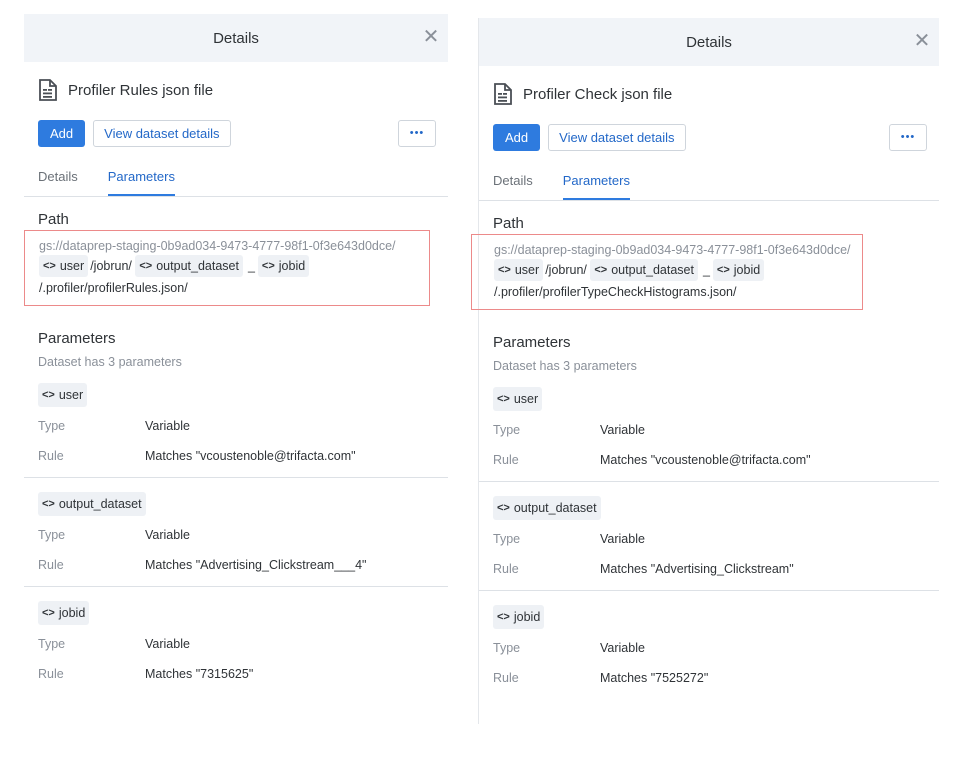  Describe the element at coordinates (141, 90) in the screenshot. I see `dataset-name: Profiler Rules json file` at that location.